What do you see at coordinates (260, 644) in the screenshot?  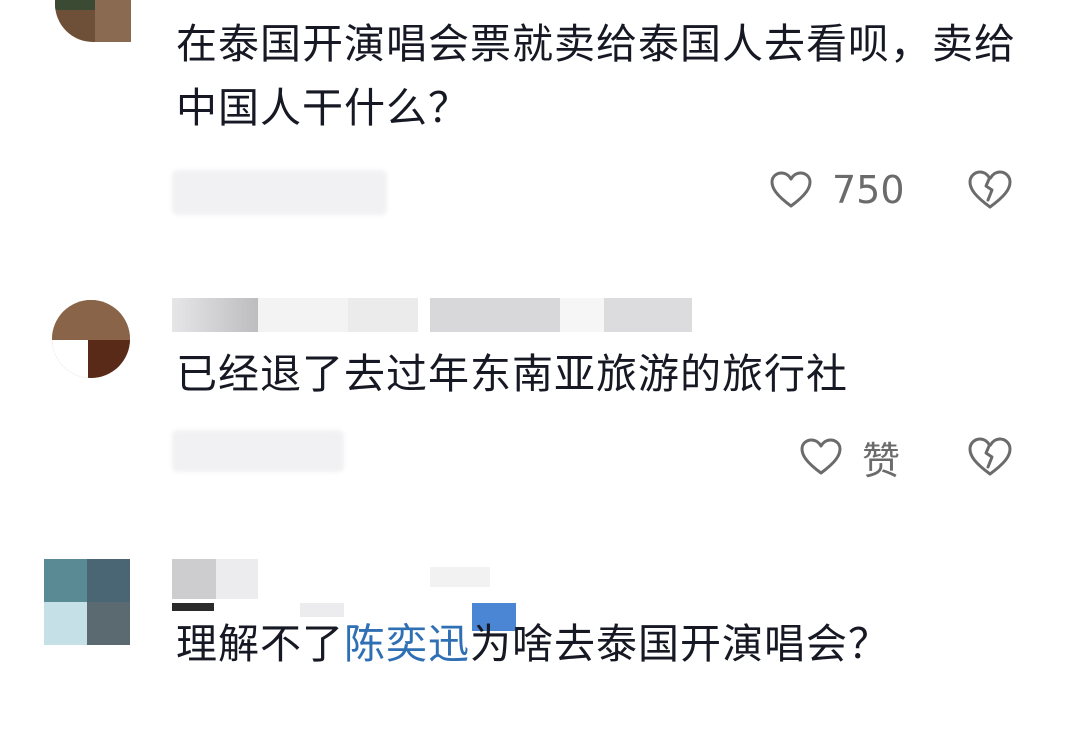 I see `comment-text-start: 理解不了` at bounding box center [260, 644].